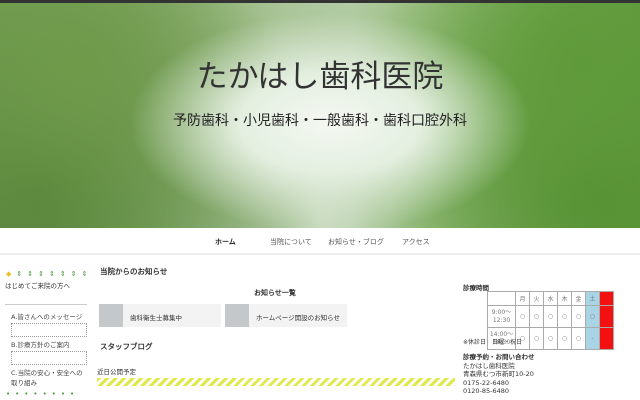  What do you see at coordinates (40, 394) in the screenshot?
I see `dots-decoration: • • • • • • • •` at bounding box center [40, 394].